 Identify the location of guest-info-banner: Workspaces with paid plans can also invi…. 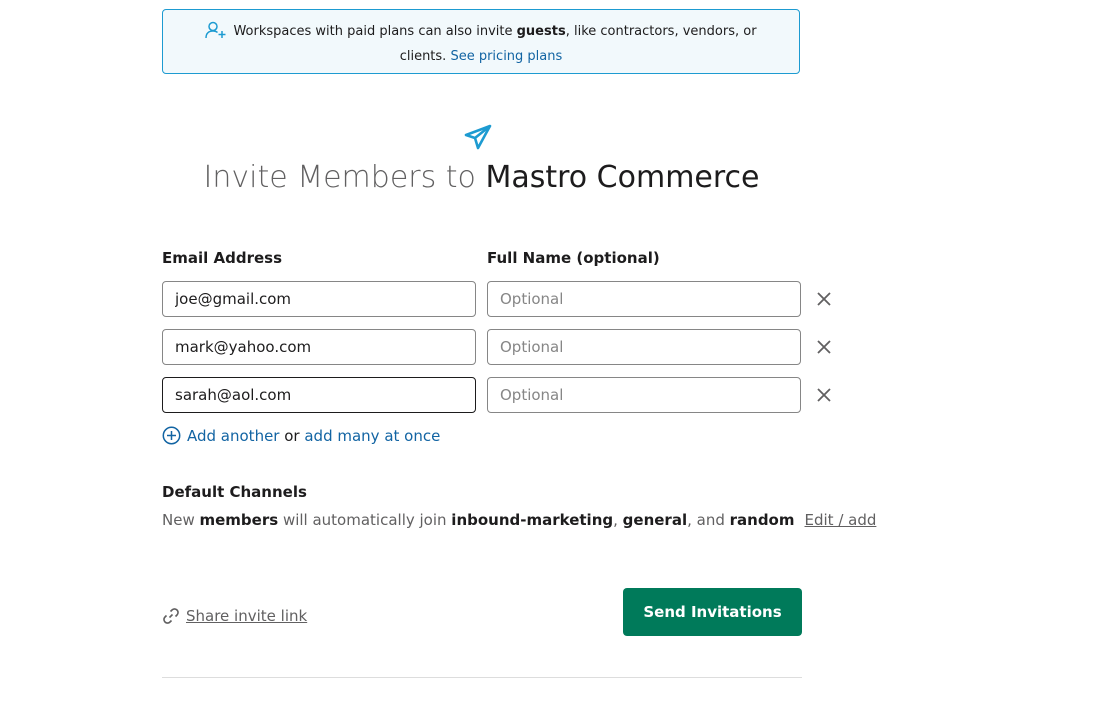
(481, 41).